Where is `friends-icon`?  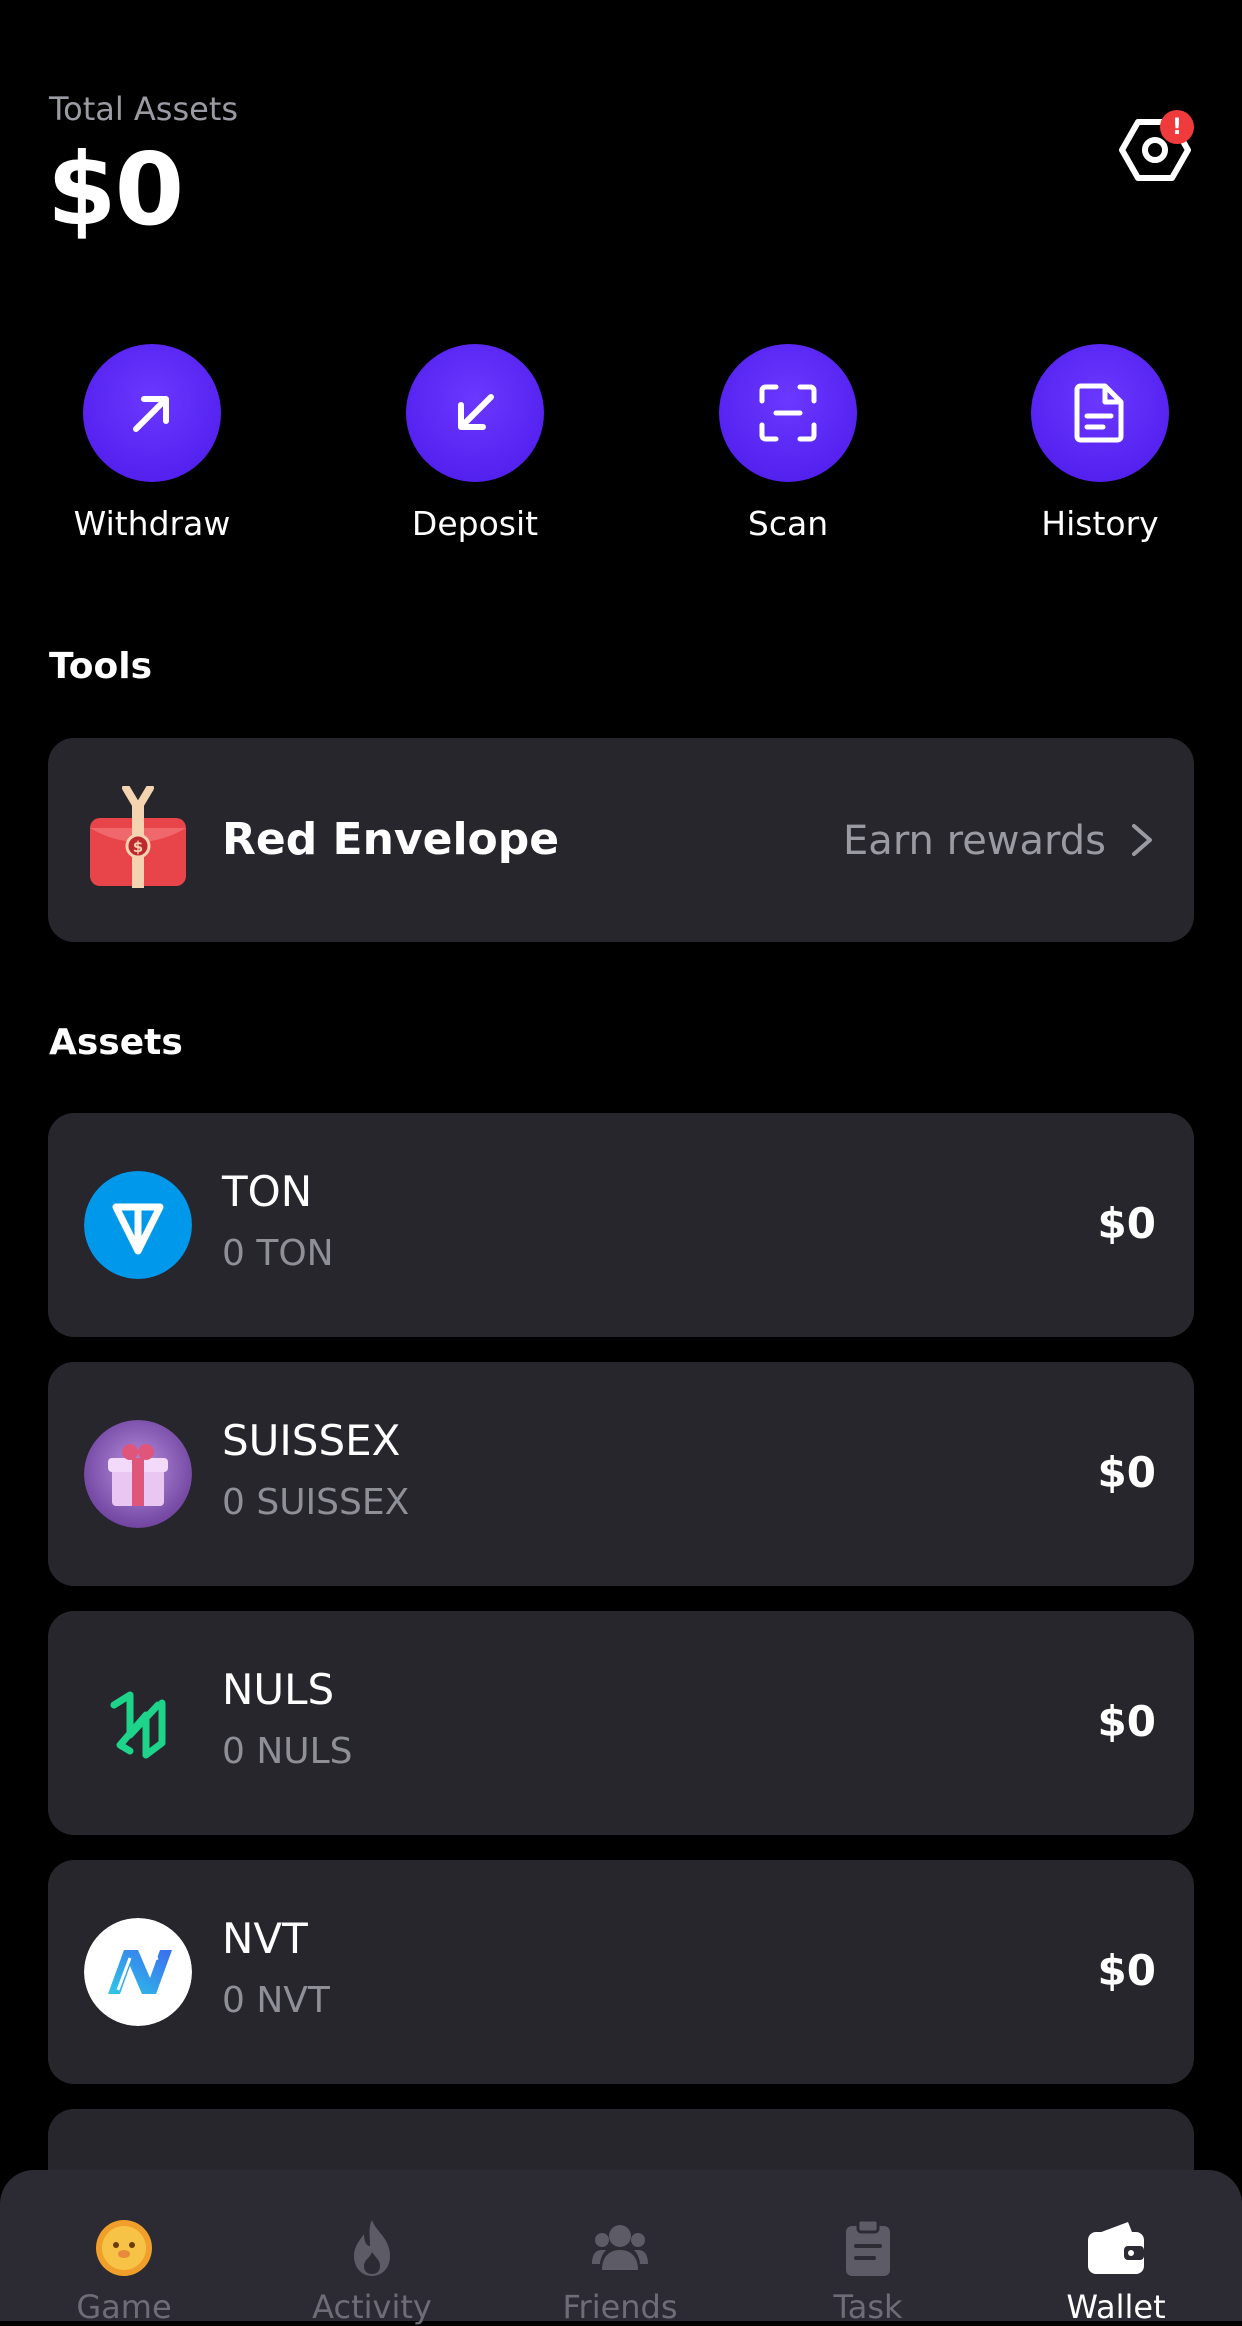
friends-icon is located at coordinates (620, 2247).